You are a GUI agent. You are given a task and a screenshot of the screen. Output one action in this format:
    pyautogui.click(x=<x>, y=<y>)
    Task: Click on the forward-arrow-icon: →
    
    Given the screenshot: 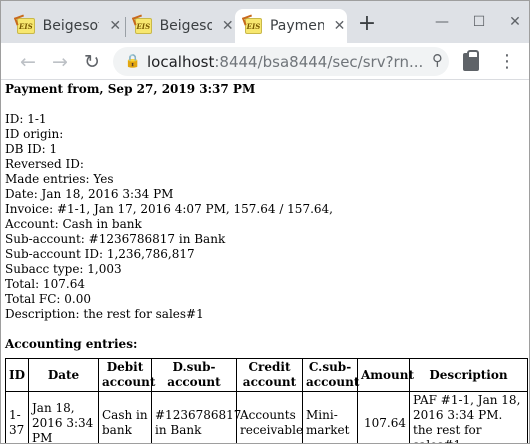 What is the action you would take?
    pyautogui.click(x=60, y=62)
    